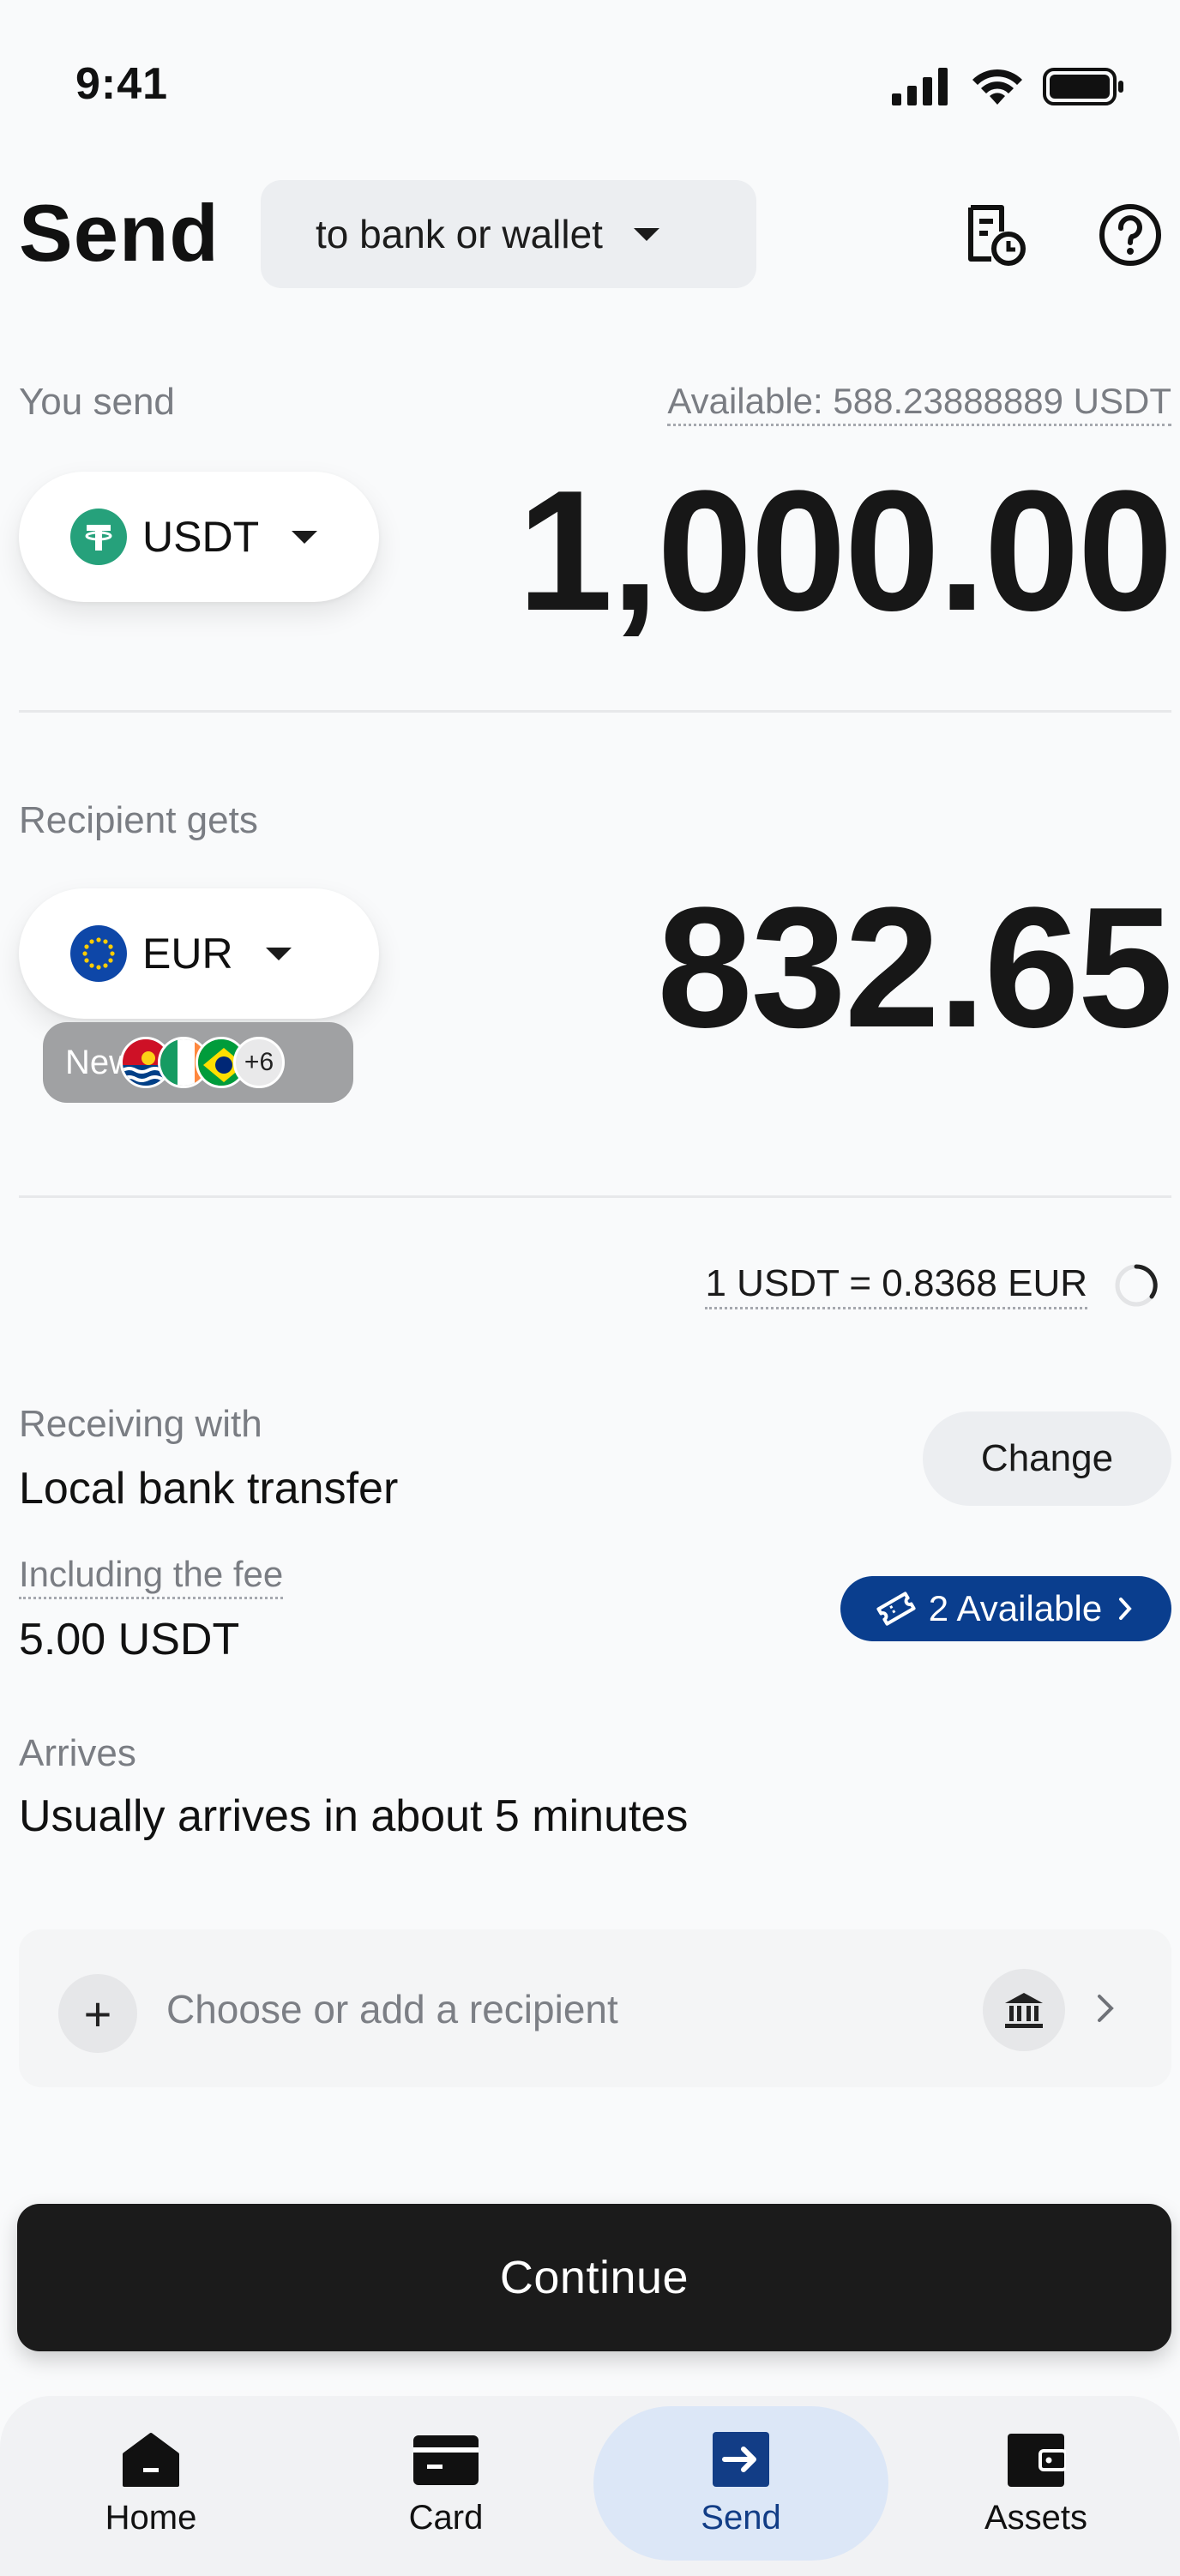 The height and width of the screenshot is (2576, 1180). I want to click on recipient-currency-code: EUR, so click(187, 954).